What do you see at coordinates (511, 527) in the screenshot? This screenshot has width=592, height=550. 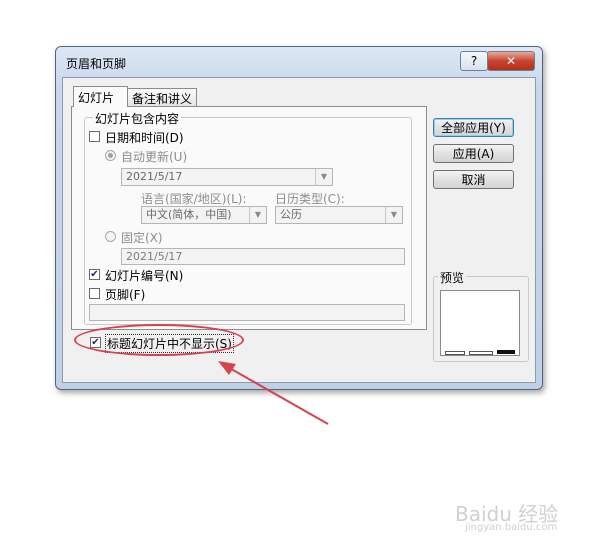 I see `watermark-url: jingyan.baidu.com` at bounding box center [511, 527].